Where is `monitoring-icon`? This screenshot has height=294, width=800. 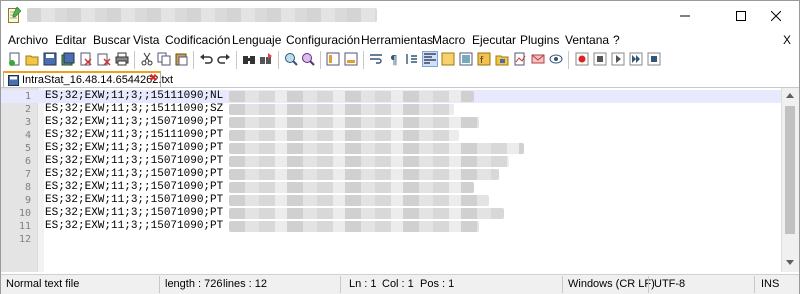 monitoring-icon is located at coordinates (520, 59).